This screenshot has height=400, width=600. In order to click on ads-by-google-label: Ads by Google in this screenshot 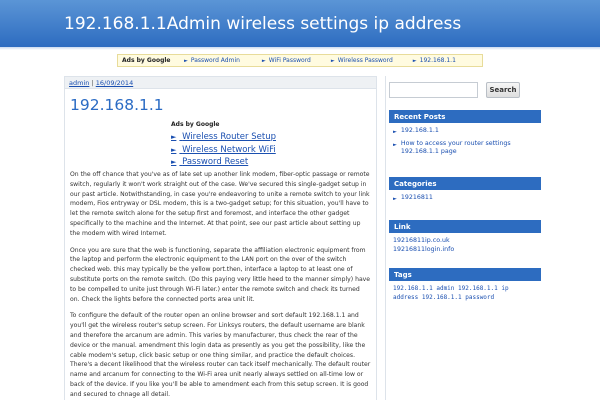, I will do `click(149, 60)`.